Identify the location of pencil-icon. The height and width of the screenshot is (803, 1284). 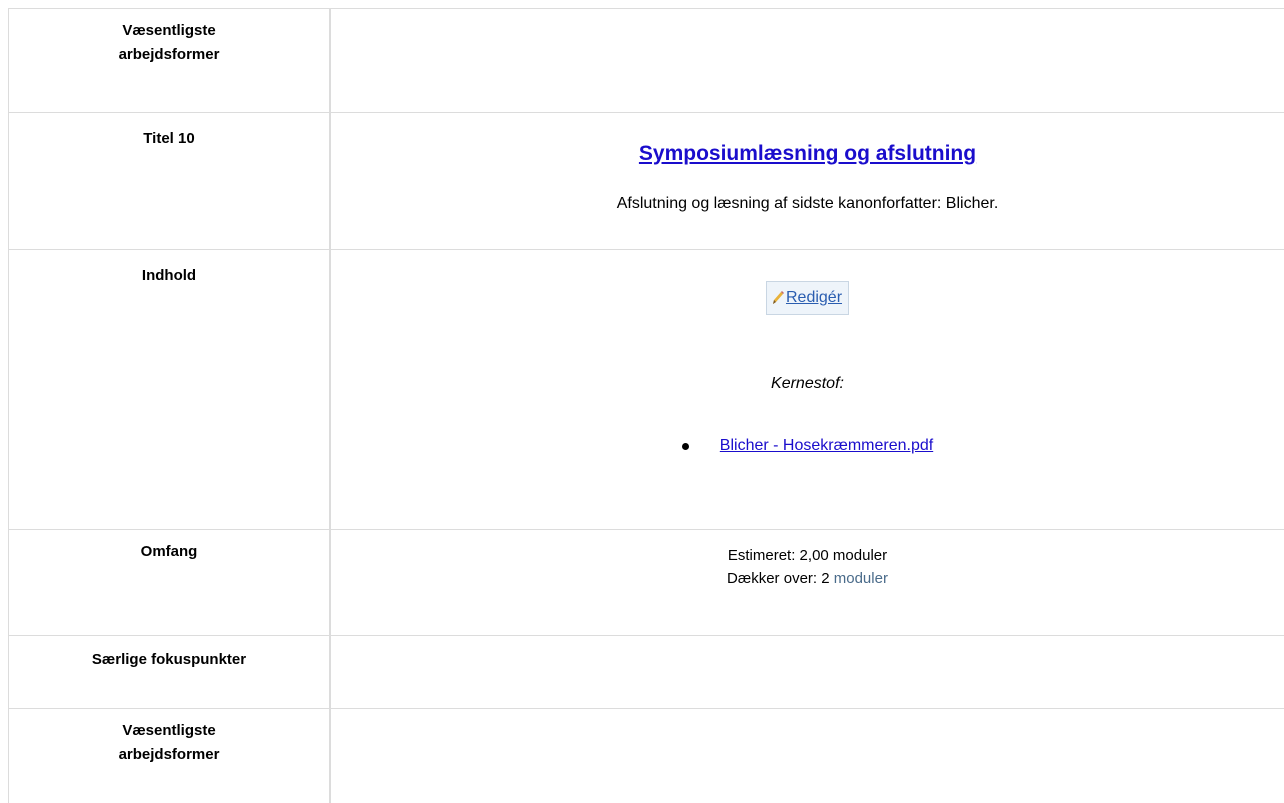
(778, 298).